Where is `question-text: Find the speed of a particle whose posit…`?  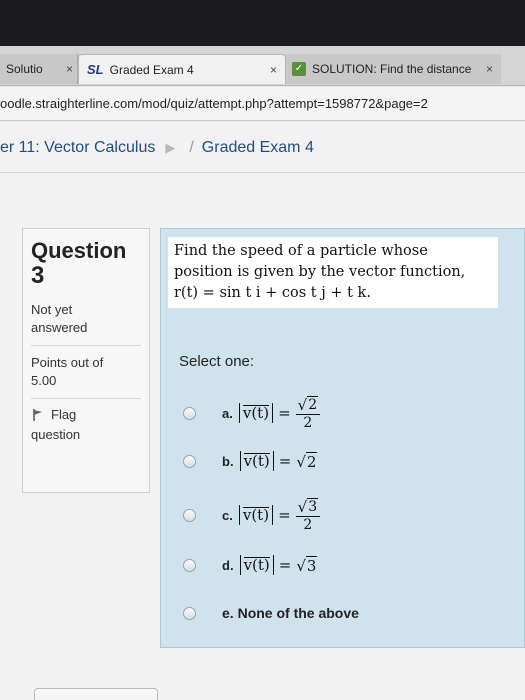 question-text: Find the speed of a particle whose posit… is located at coordinates (333, 272).